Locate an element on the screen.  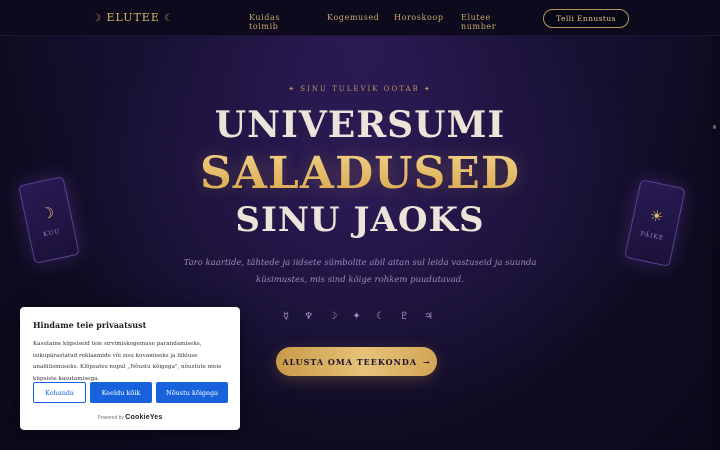
hero-title-line-1: UNIVERSUMI is located at coordinates (360, 125).